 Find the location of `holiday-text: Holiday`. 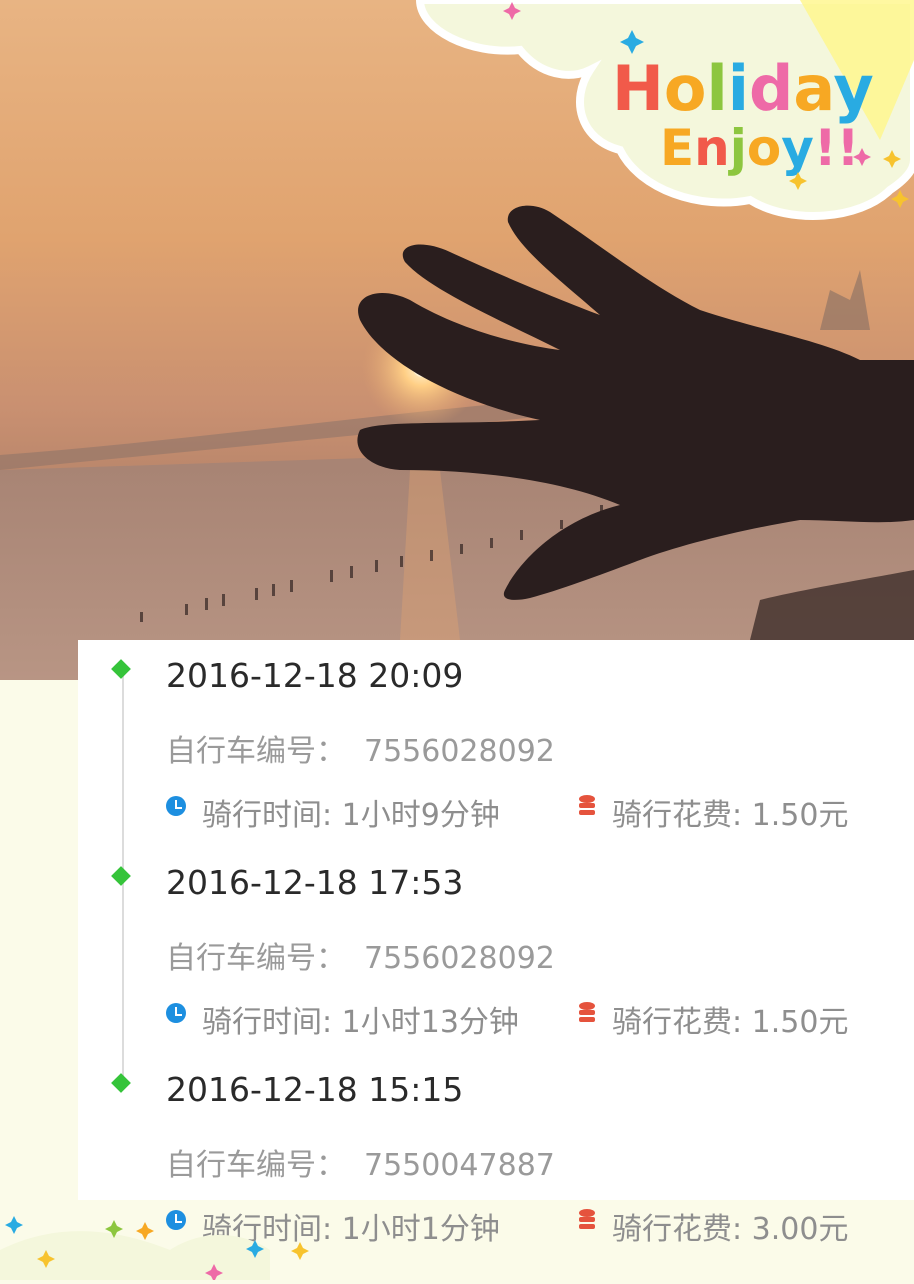

holiday-text: Holiday is located at coordinates (743, 88).